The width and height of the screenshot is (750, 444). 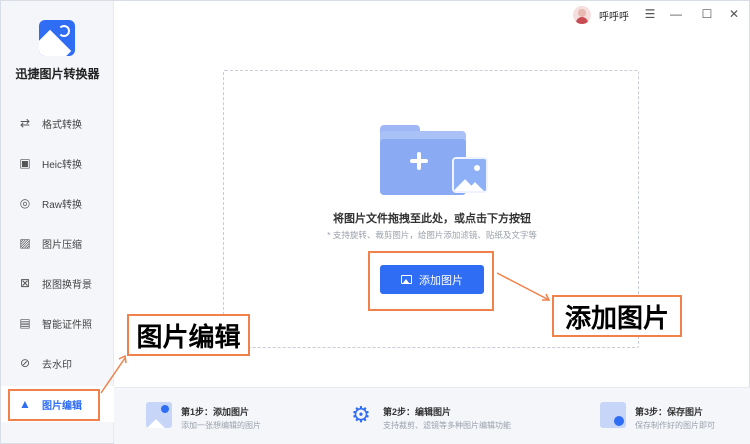 I want to click on sidebar-item-compress: ▨ 图片压缩, so click(x=57, y=243).